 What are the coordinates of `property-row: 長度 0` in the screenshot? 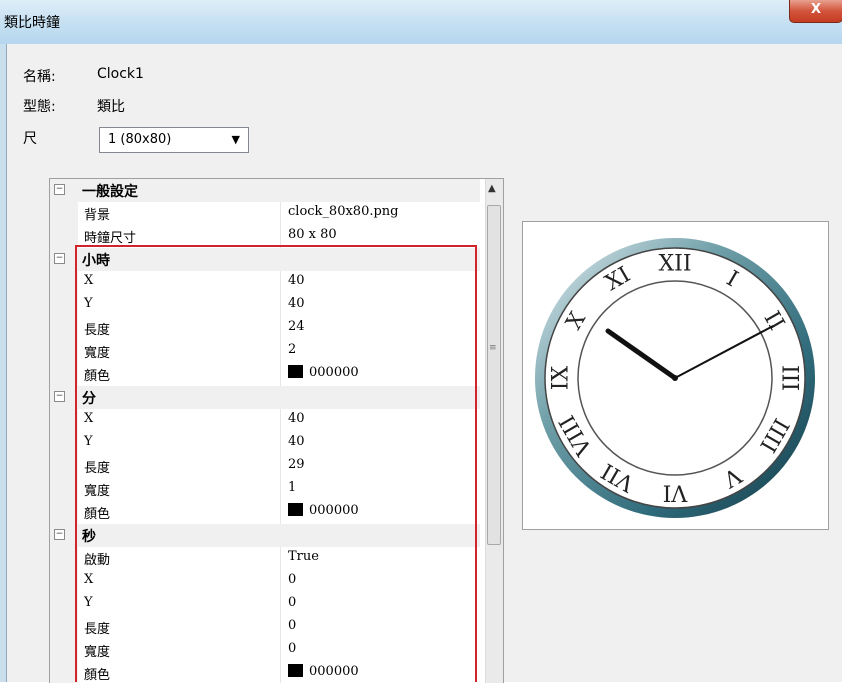 It's located at (265, 627).